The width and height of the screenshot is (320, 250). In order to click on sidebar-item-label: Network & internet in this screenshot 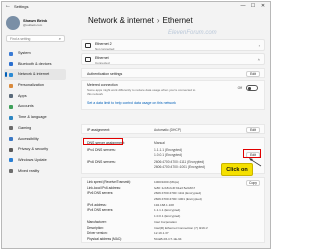, I will do `click(34, 74)`.